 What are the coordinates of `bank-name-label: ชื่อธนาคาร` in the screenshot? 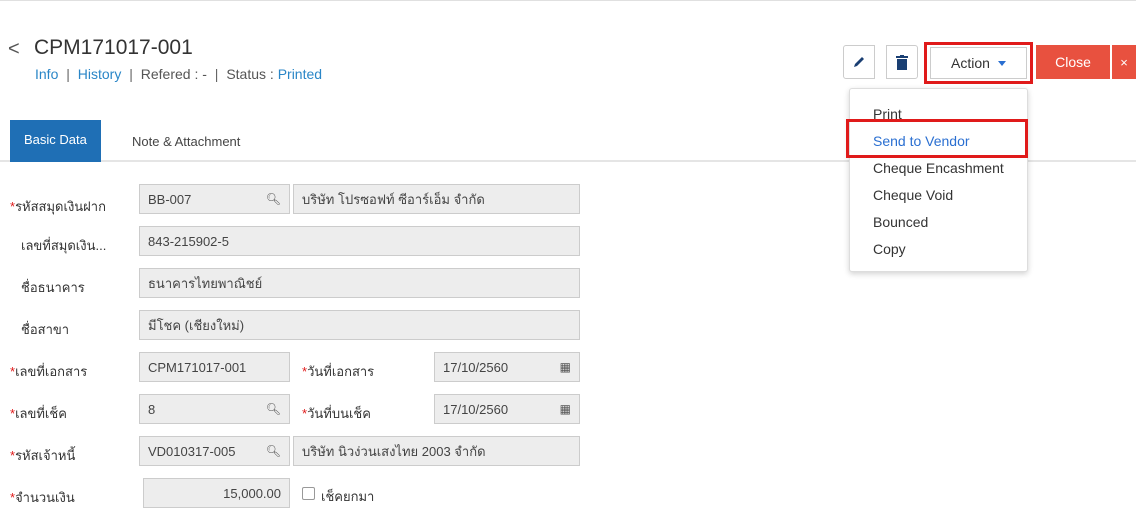 It's located at (53, 287).